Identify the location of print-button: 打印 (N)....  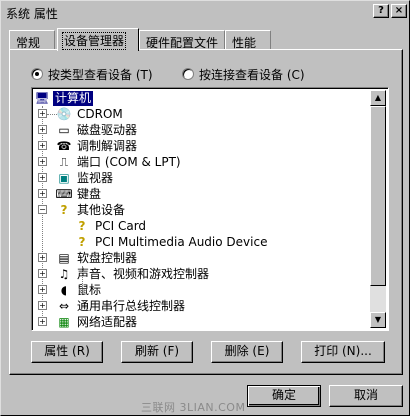
(343, 352).